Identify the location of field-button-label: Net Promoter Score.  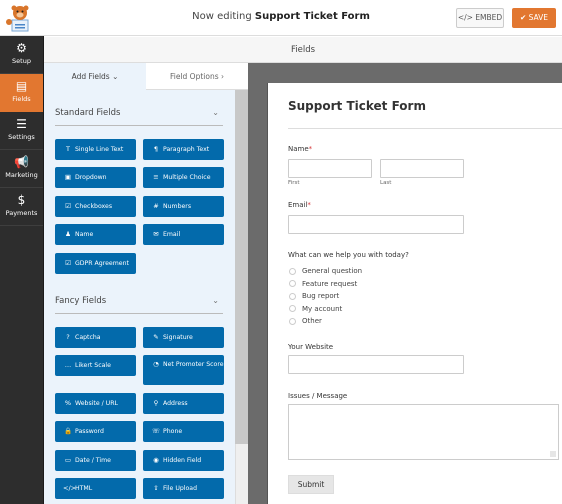
(193, 364).